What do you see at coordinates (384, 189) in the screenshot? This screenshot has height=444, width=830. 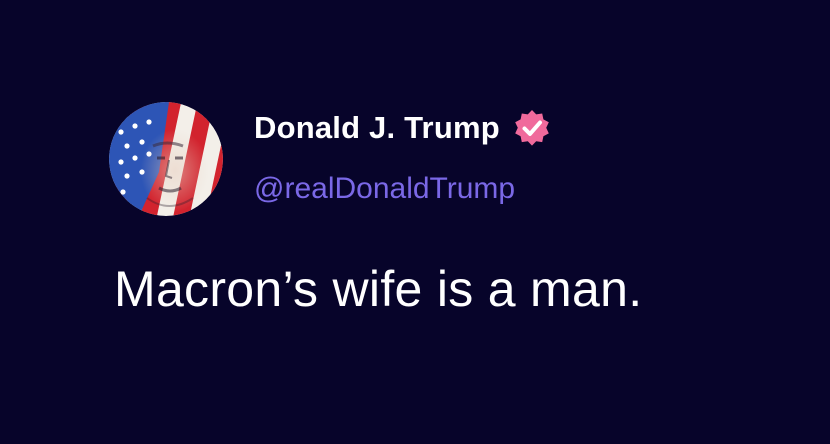 I see `author-handle: @realDonaldTrump` at bounding box center [384, 189].